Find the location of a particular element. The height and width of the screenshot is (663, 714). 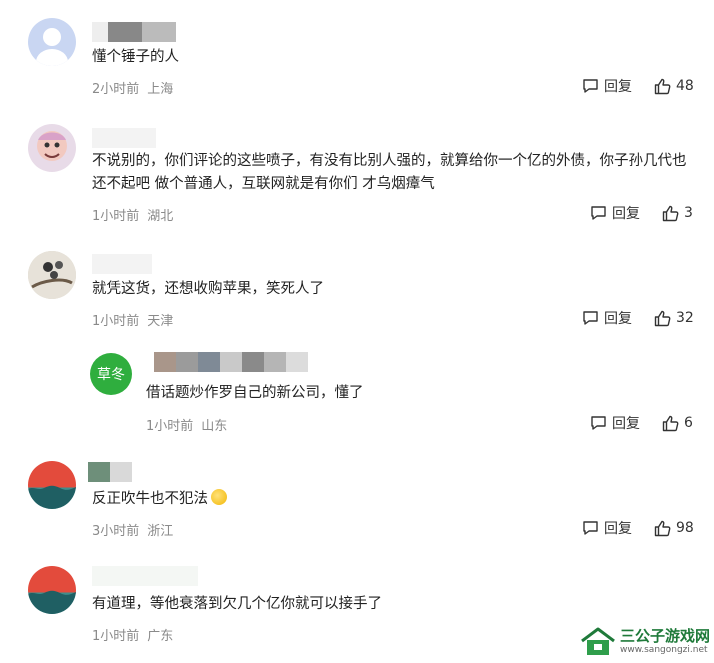

comment-meta: 1小时前 天津 is located at coordinates (132, 319).